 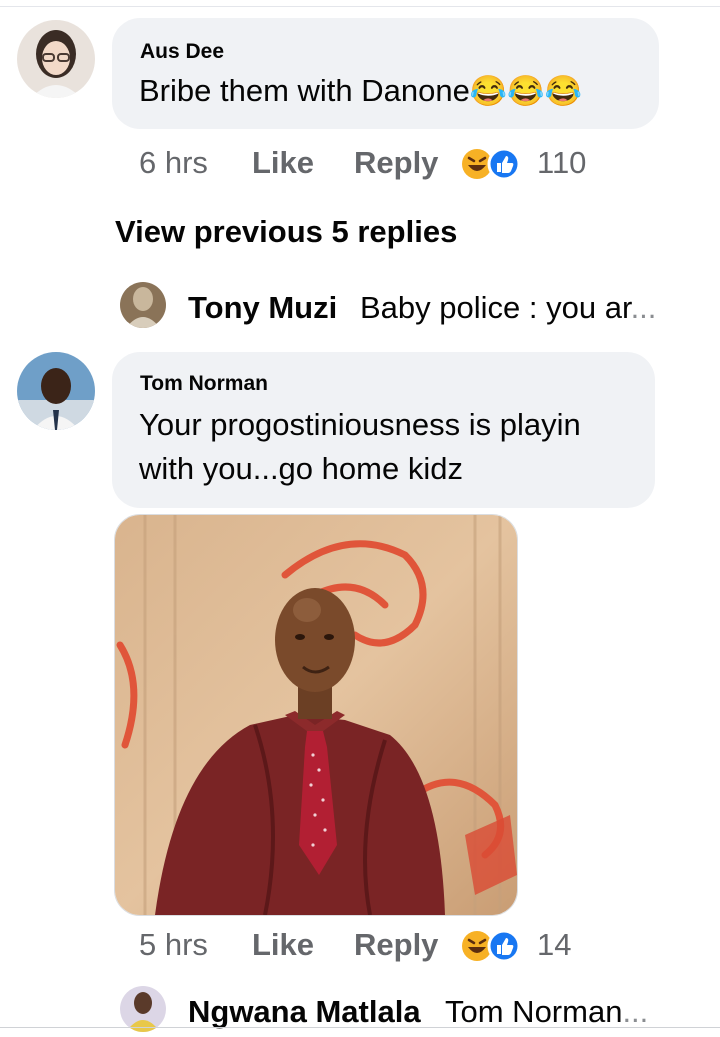 I want to click on reaction-count: 110, so click(x=561, y=163).